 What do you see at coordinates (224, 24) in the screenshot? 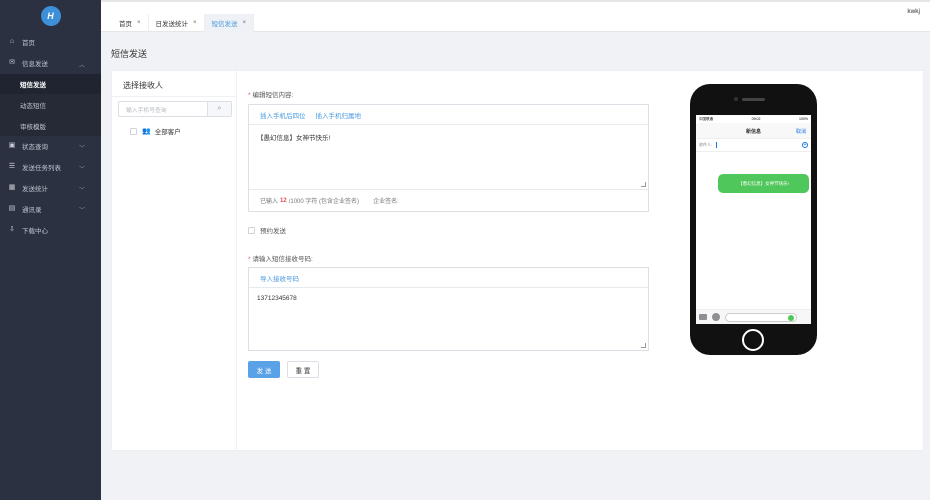
I see `tab-label: 短信发送` at bounding box center [224, 24].